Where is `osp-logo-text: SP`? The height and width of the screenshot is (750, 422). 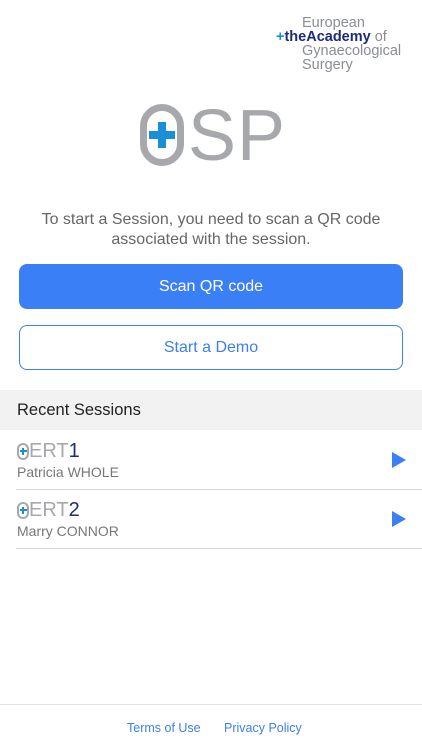 osp-logo-text: SP is located at coordinates (237, 136).